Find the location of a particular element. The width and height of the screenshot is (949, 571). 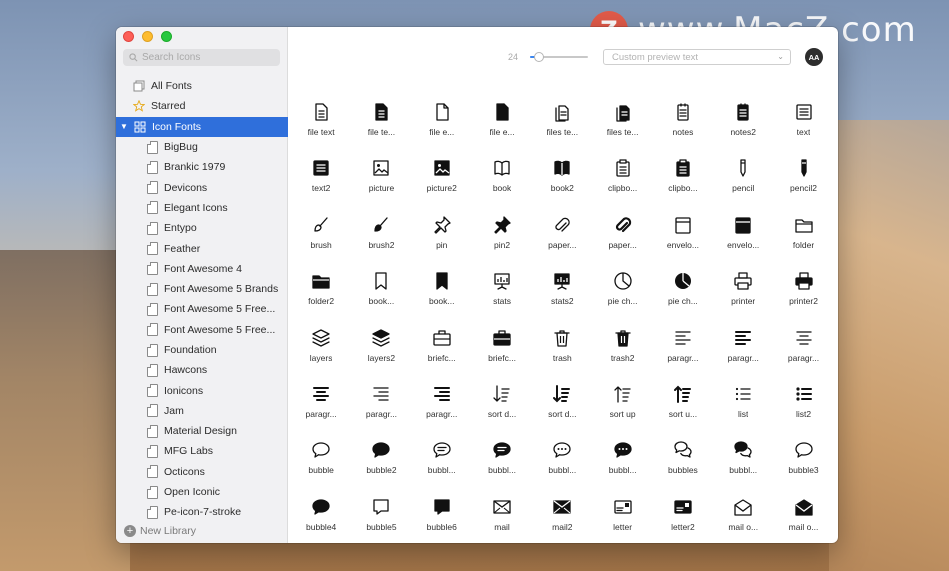

icon-cell: pencil2 is located at coordinates (803, 186).